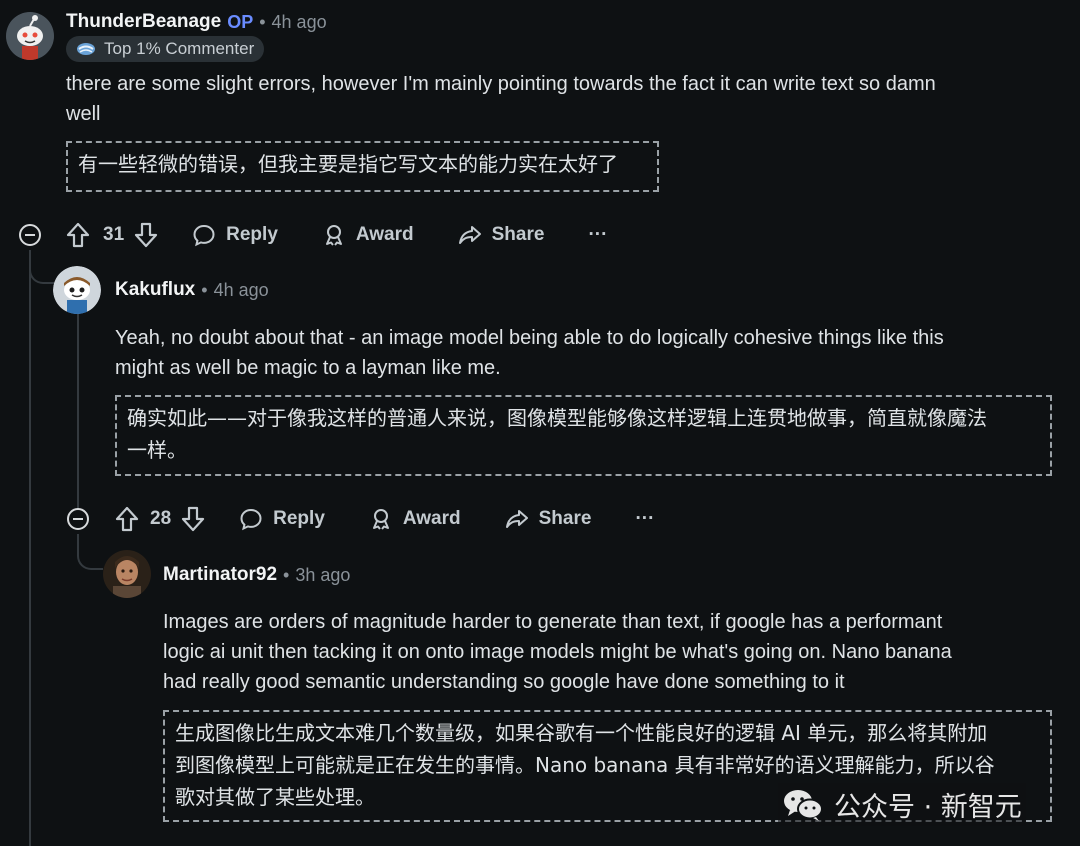 This screenshot has width=1080, height=846. Describe the element at coordinates (83, 114) in the screenshot. I see `comment-body-line: well` at that location.